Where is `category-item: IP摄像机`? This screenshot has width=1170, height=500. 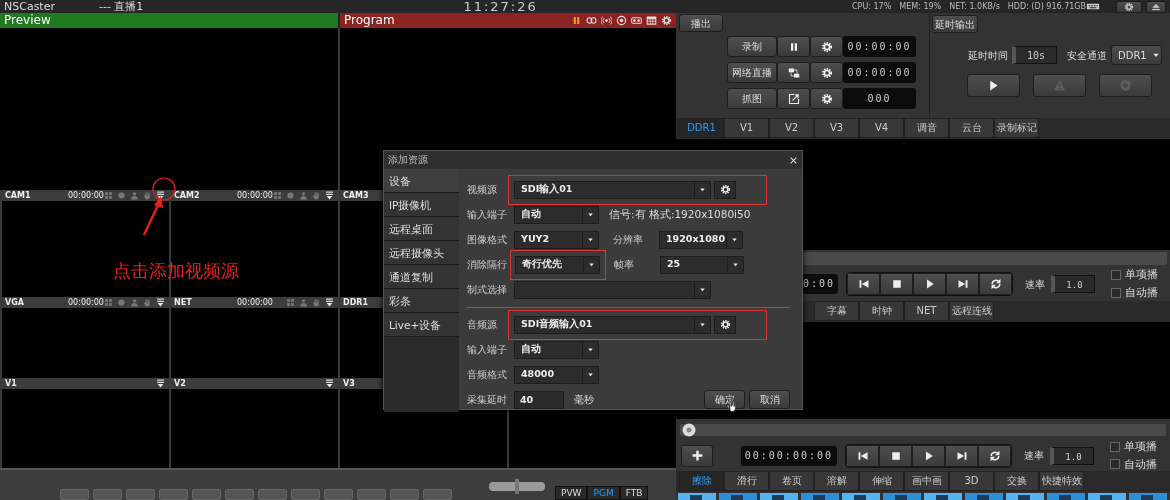
category-item: IP摄像机 is located at coordinates (421, 205).